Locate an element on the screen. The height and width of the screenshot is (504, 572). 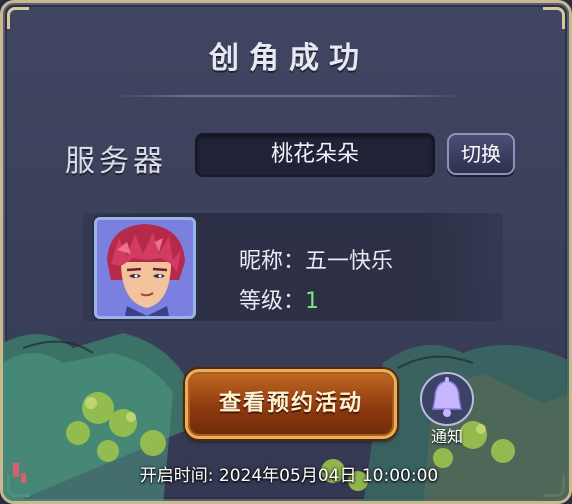
notify-label: 通知 is located at coordinates (446, 436).